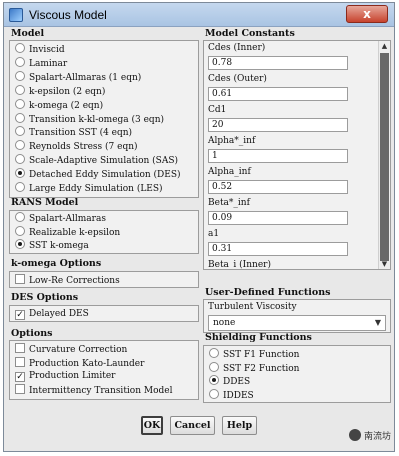 This screenshot has height=456, width=399. Describe the element at coordinates (192, 425) in the screenshot. I see `cancel-button: Cancel` at that location.